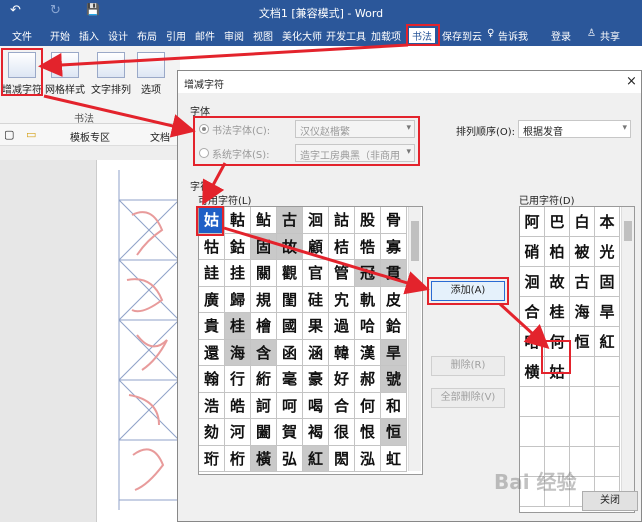  Describe the element at coordinates (214, 184) in the screenshot. I see `arrow-font-to-char` at that location.